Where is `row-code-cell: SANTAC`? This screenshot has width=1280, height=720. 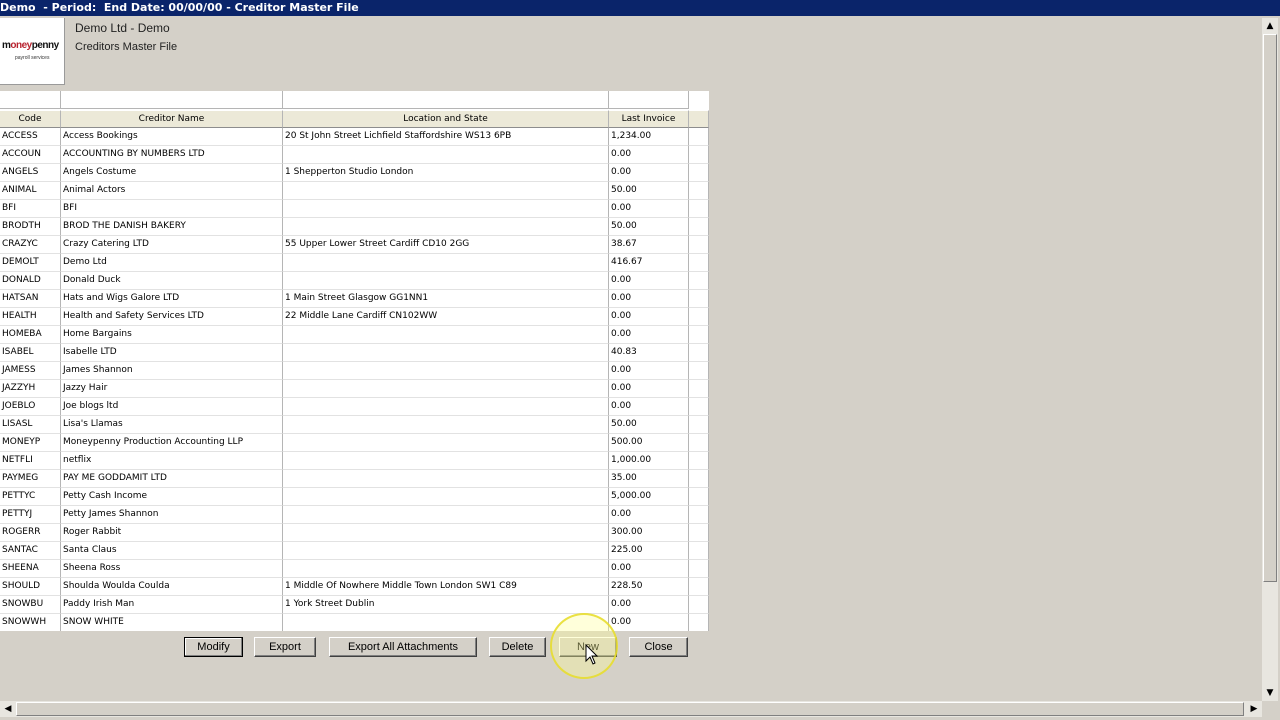 row-code-cell: SANTAC is located at coordinates (30, 551).